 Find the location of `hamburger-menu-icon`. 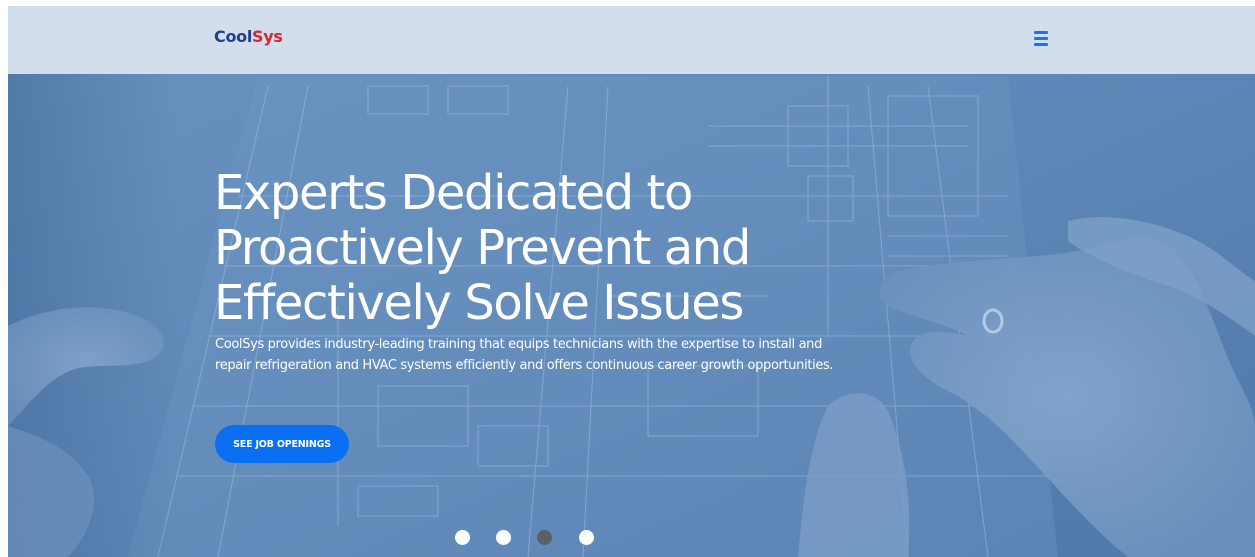

hamburger-menu-icon is located at coordinates (1041, 41).